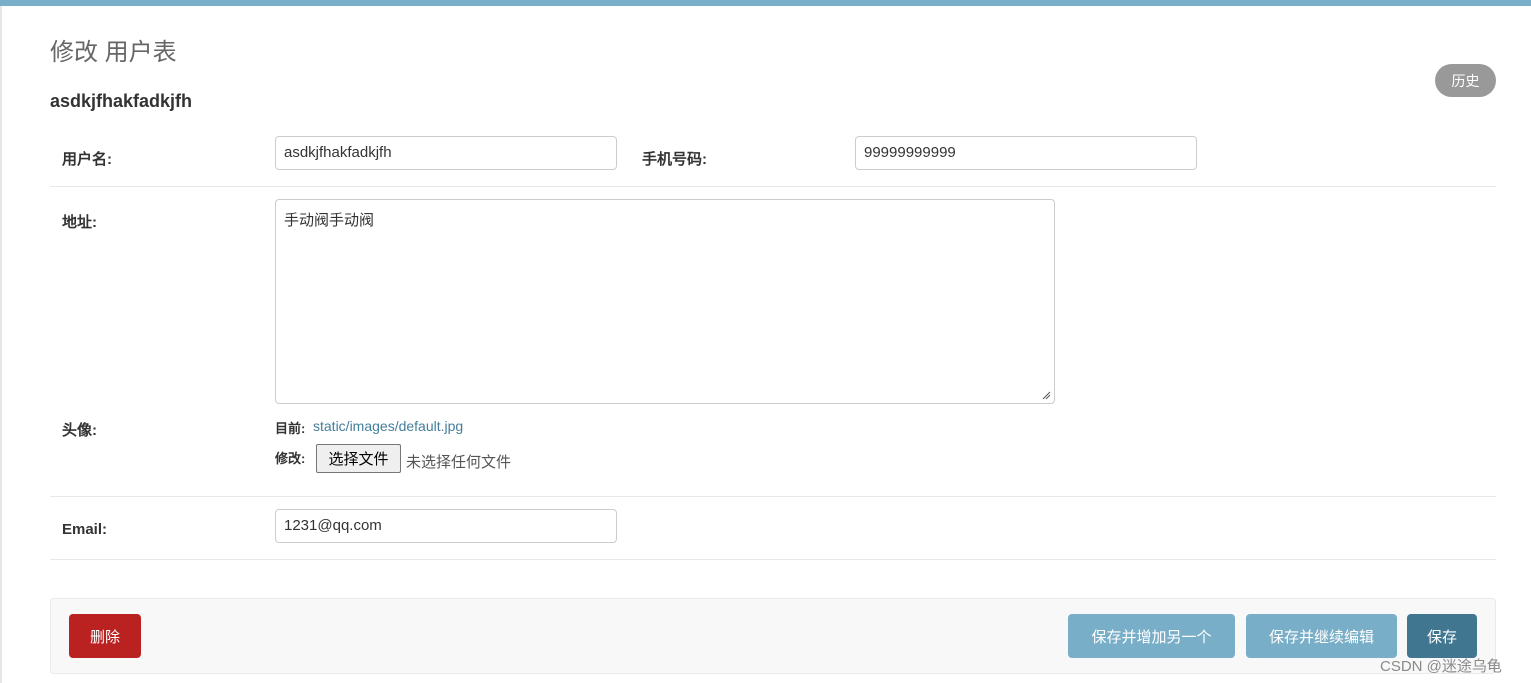  What do you see at coordinates (1, 344) in the screenshot?
I see `left-border` at bounding box center [1, 344].